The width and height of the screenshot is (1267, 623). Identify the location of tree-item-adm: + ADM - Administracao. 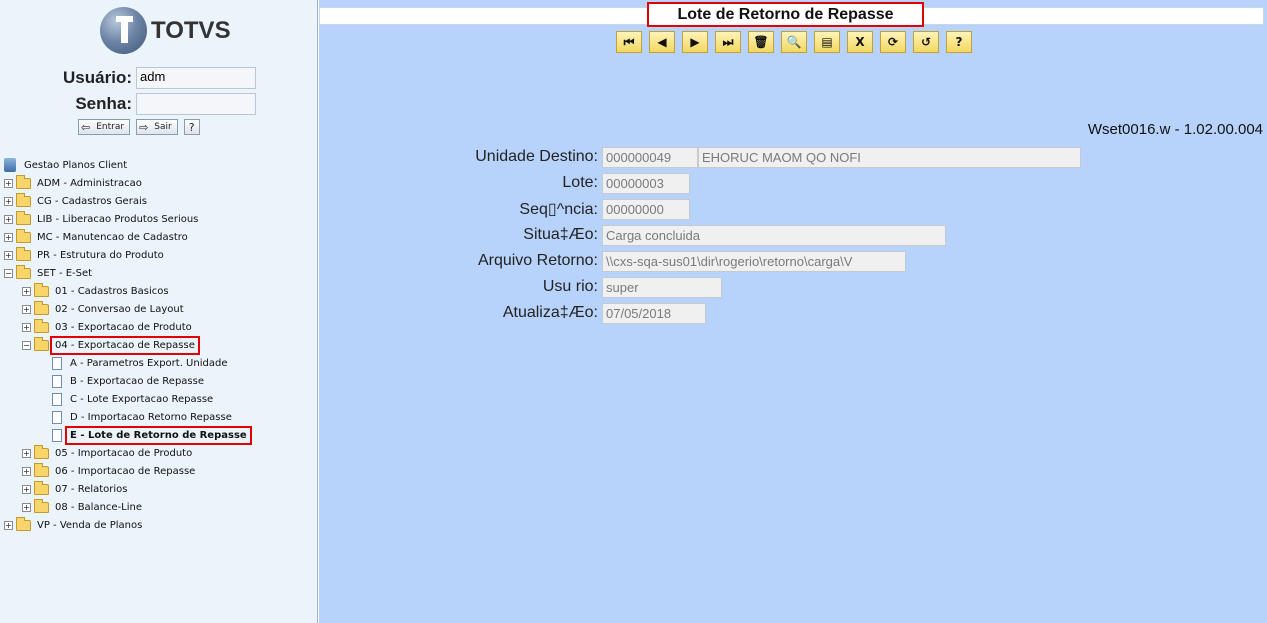
(126, 183).